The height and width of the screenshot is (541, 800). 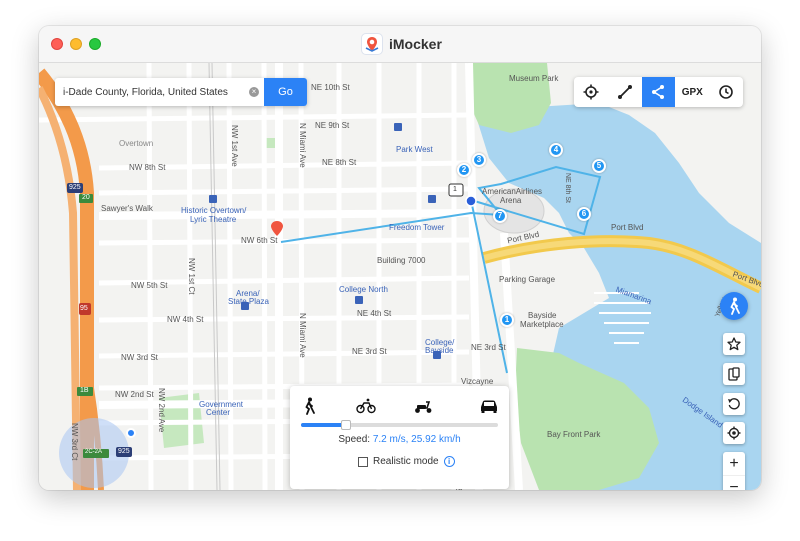 What do you see at coordinates (584, 214) in the screenshot?
I see `waypoint-marker: 6` at bounding box center [584, 214].